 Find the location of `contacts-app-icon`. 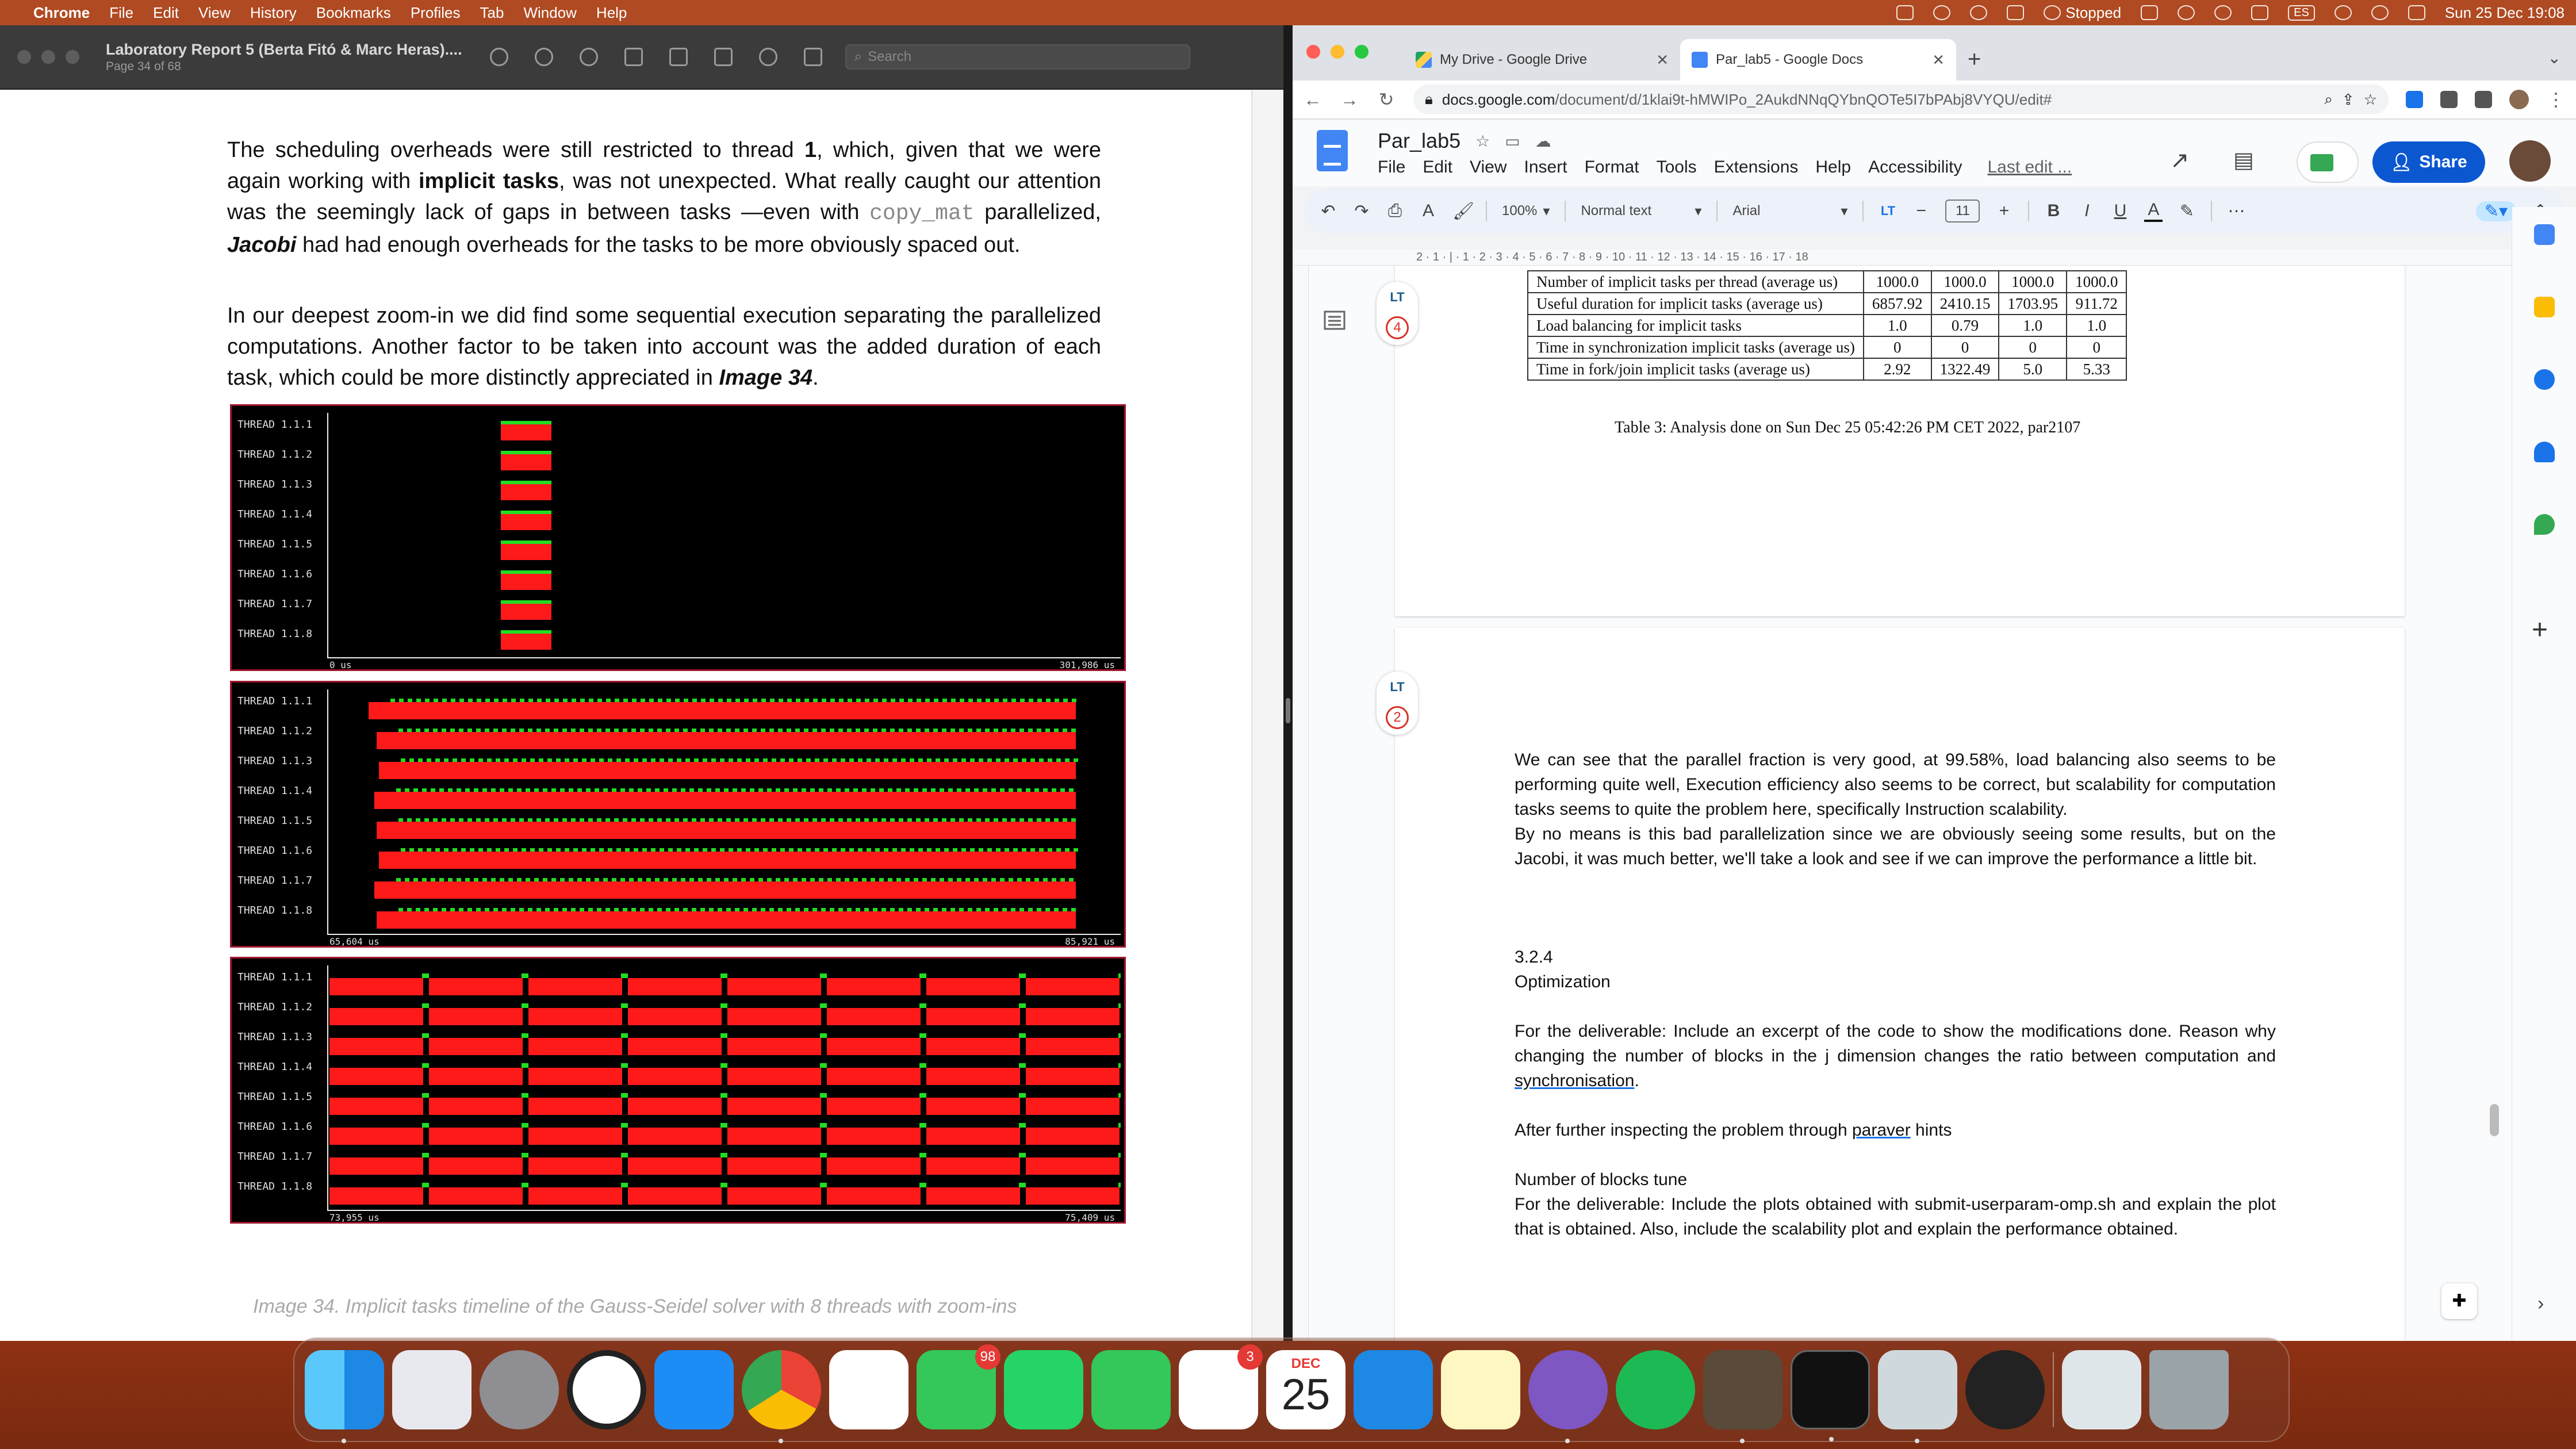

contacts-app-icon is located at coordinates (2544, 452).